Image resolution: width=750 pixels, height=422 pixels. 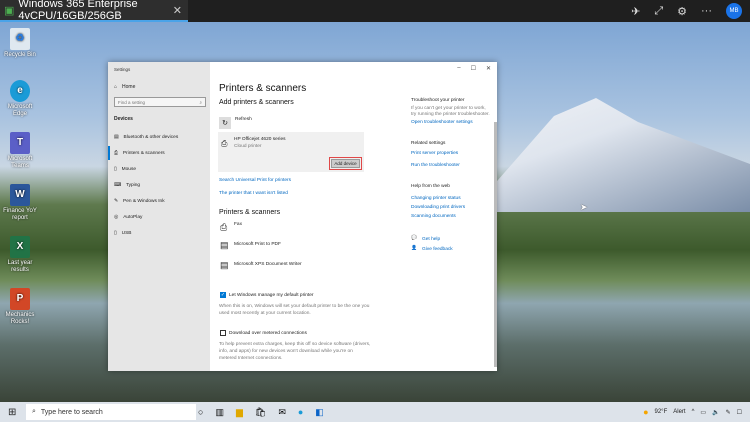 I want to click on more-icon: ···, so click(x=706, y=11).